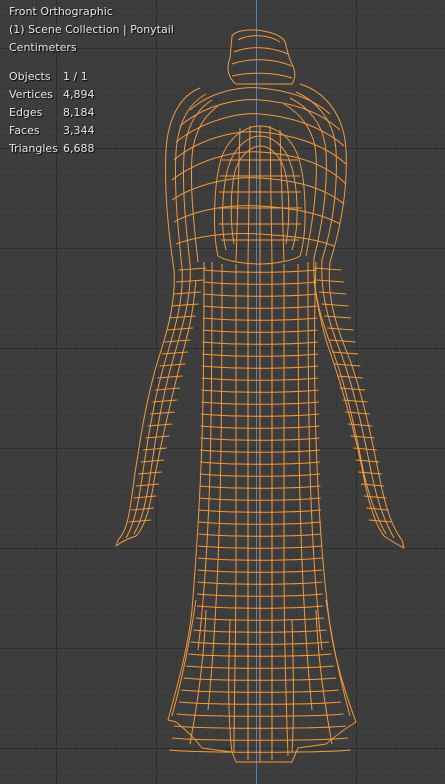  What do you see at coordinates (43, 47) in the screenshot?
I see `units-text: Centimeters` at bounding box center [43, 47].